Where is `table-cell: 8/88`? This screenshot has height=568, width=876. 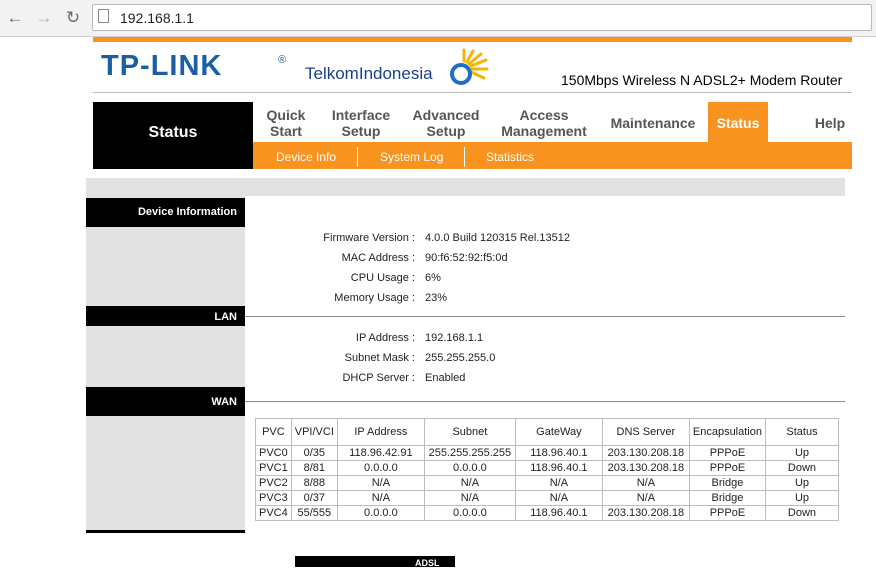 table-cell: 8/88 is located at coordinates (314, 483).